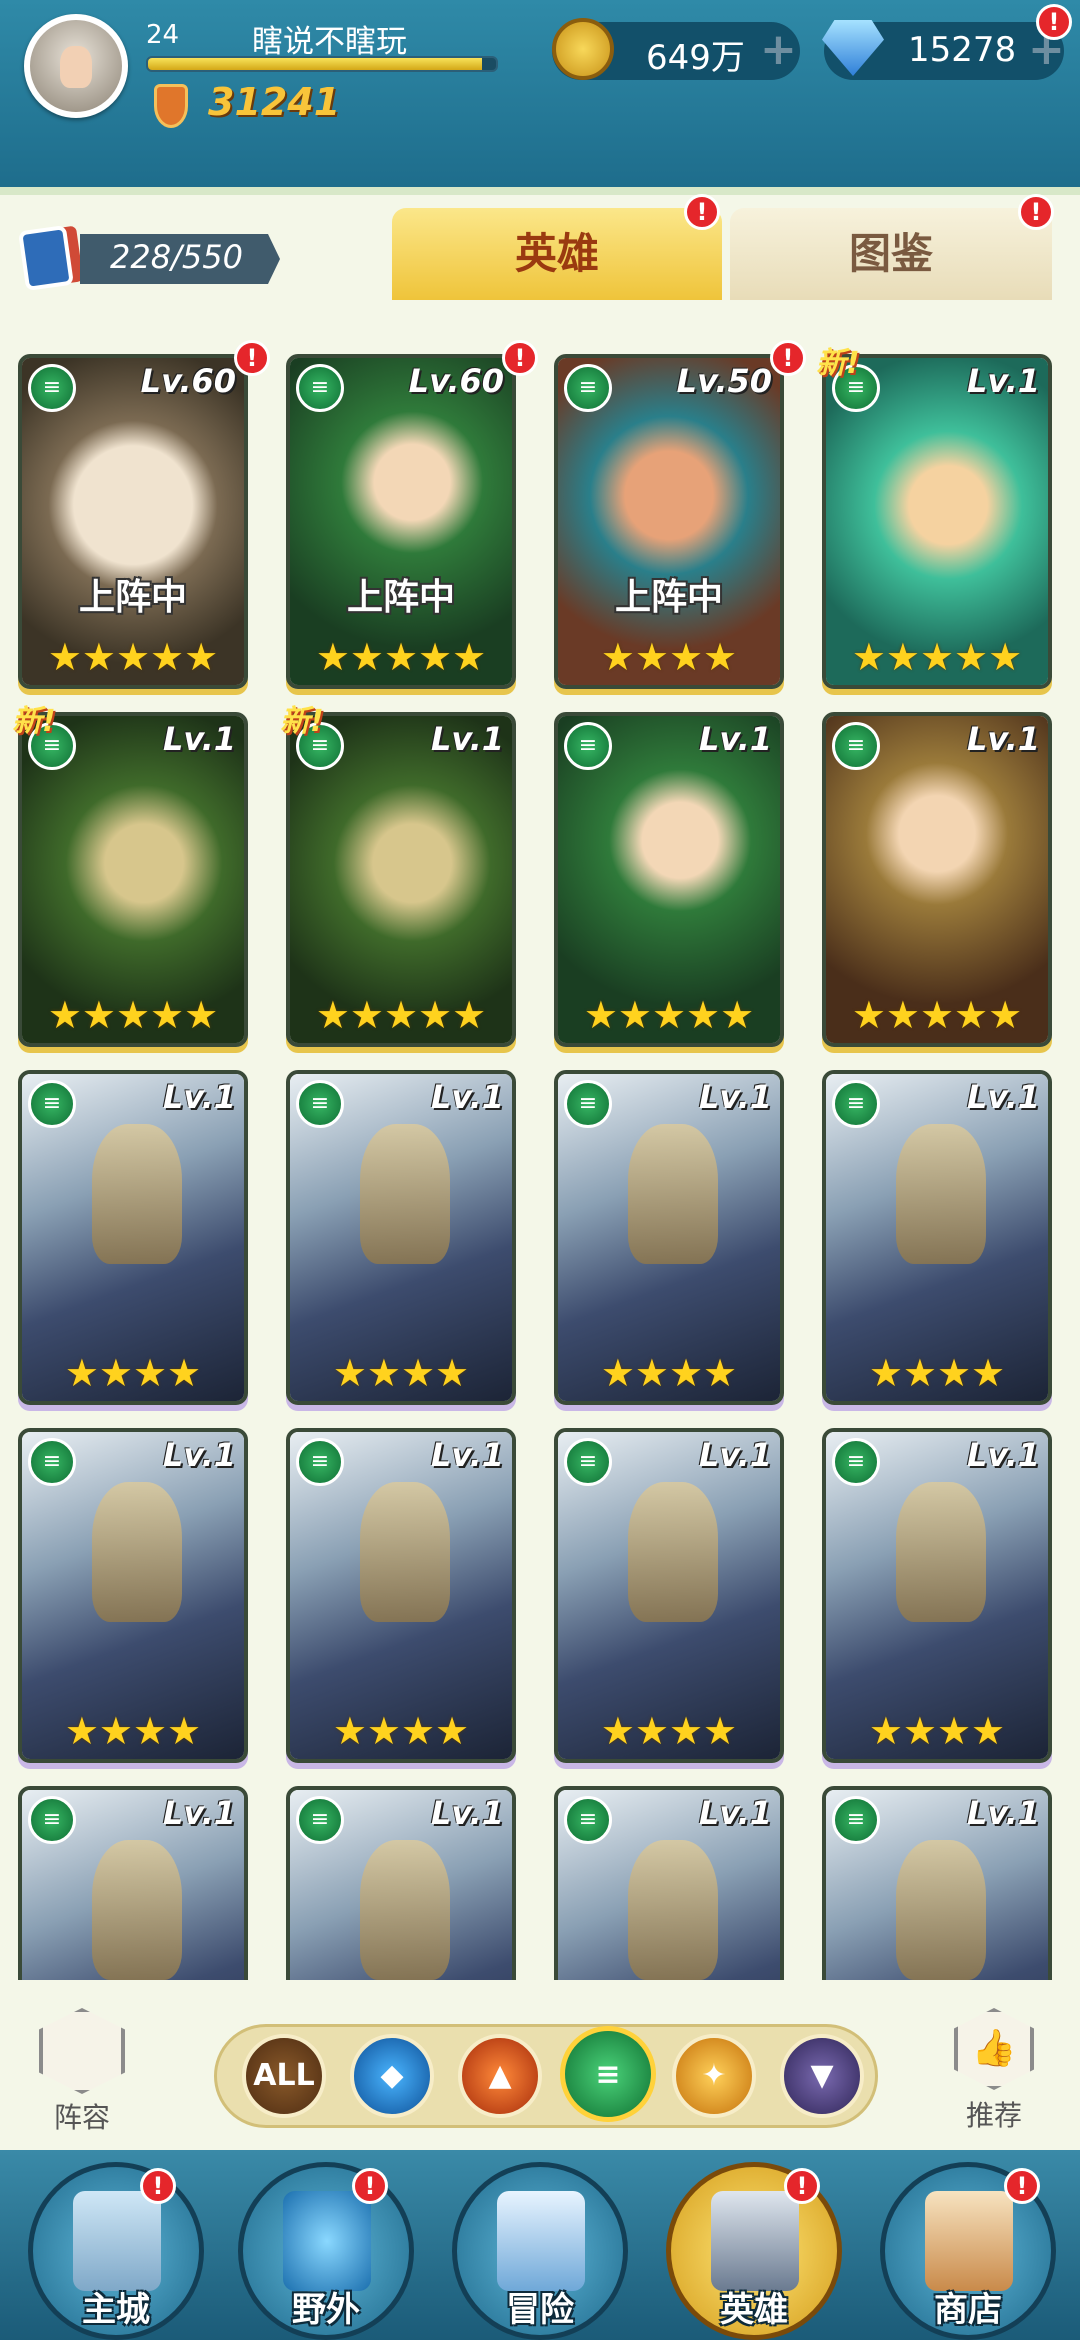 The image size is (1080, 2340). What do you see at coordinates (82, 2071) in the screenshot?
I see `lineup-button: 阵容` at bounding box center [82, 2071].